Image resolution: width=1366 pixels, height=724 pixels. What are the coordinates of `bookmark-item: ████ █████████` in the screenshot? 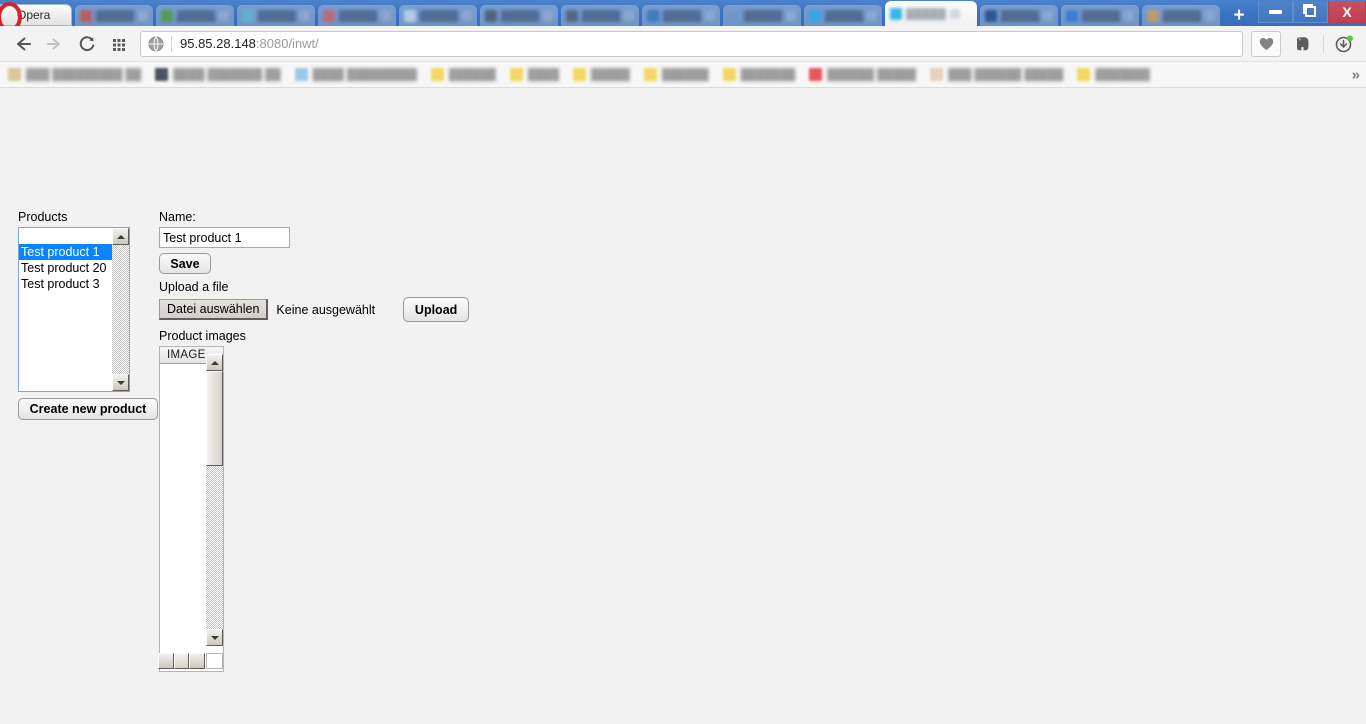 It's located at (355, 75).